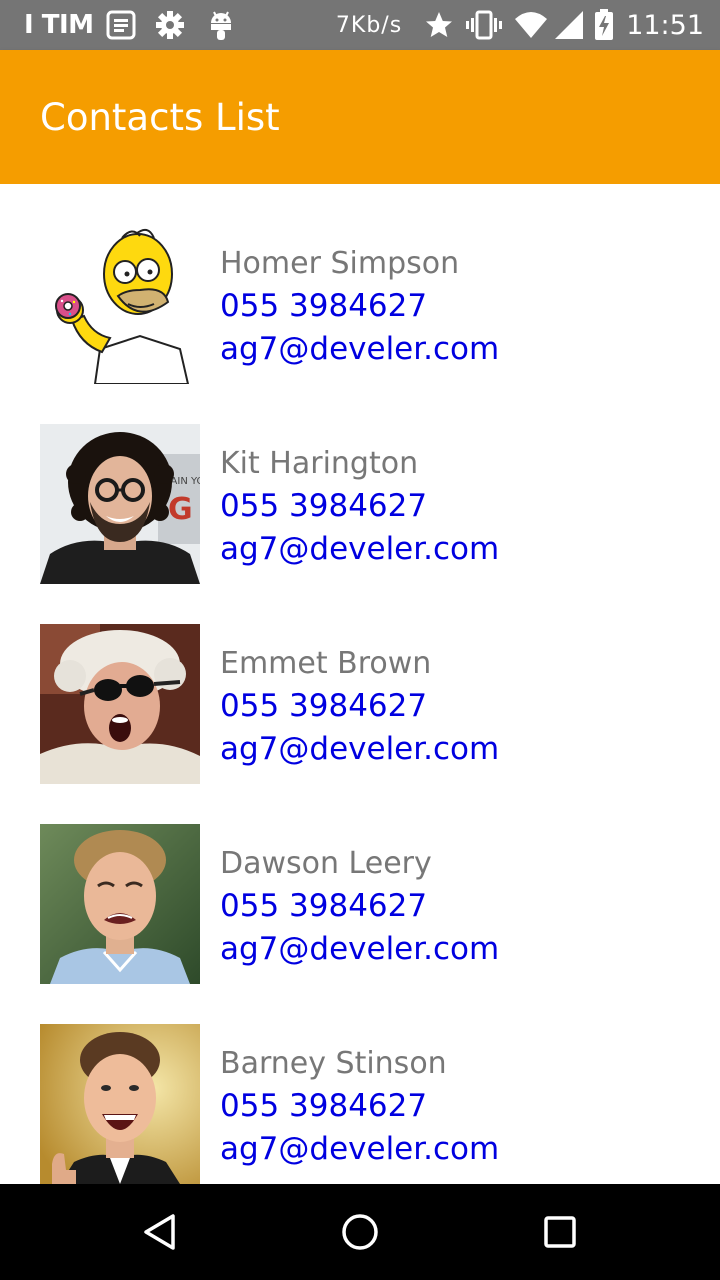  What do you see at coordinates (333, 1063) in the screenshot?
I see `contact-name: Barney Stinson` at bounding box center [333, 1063].